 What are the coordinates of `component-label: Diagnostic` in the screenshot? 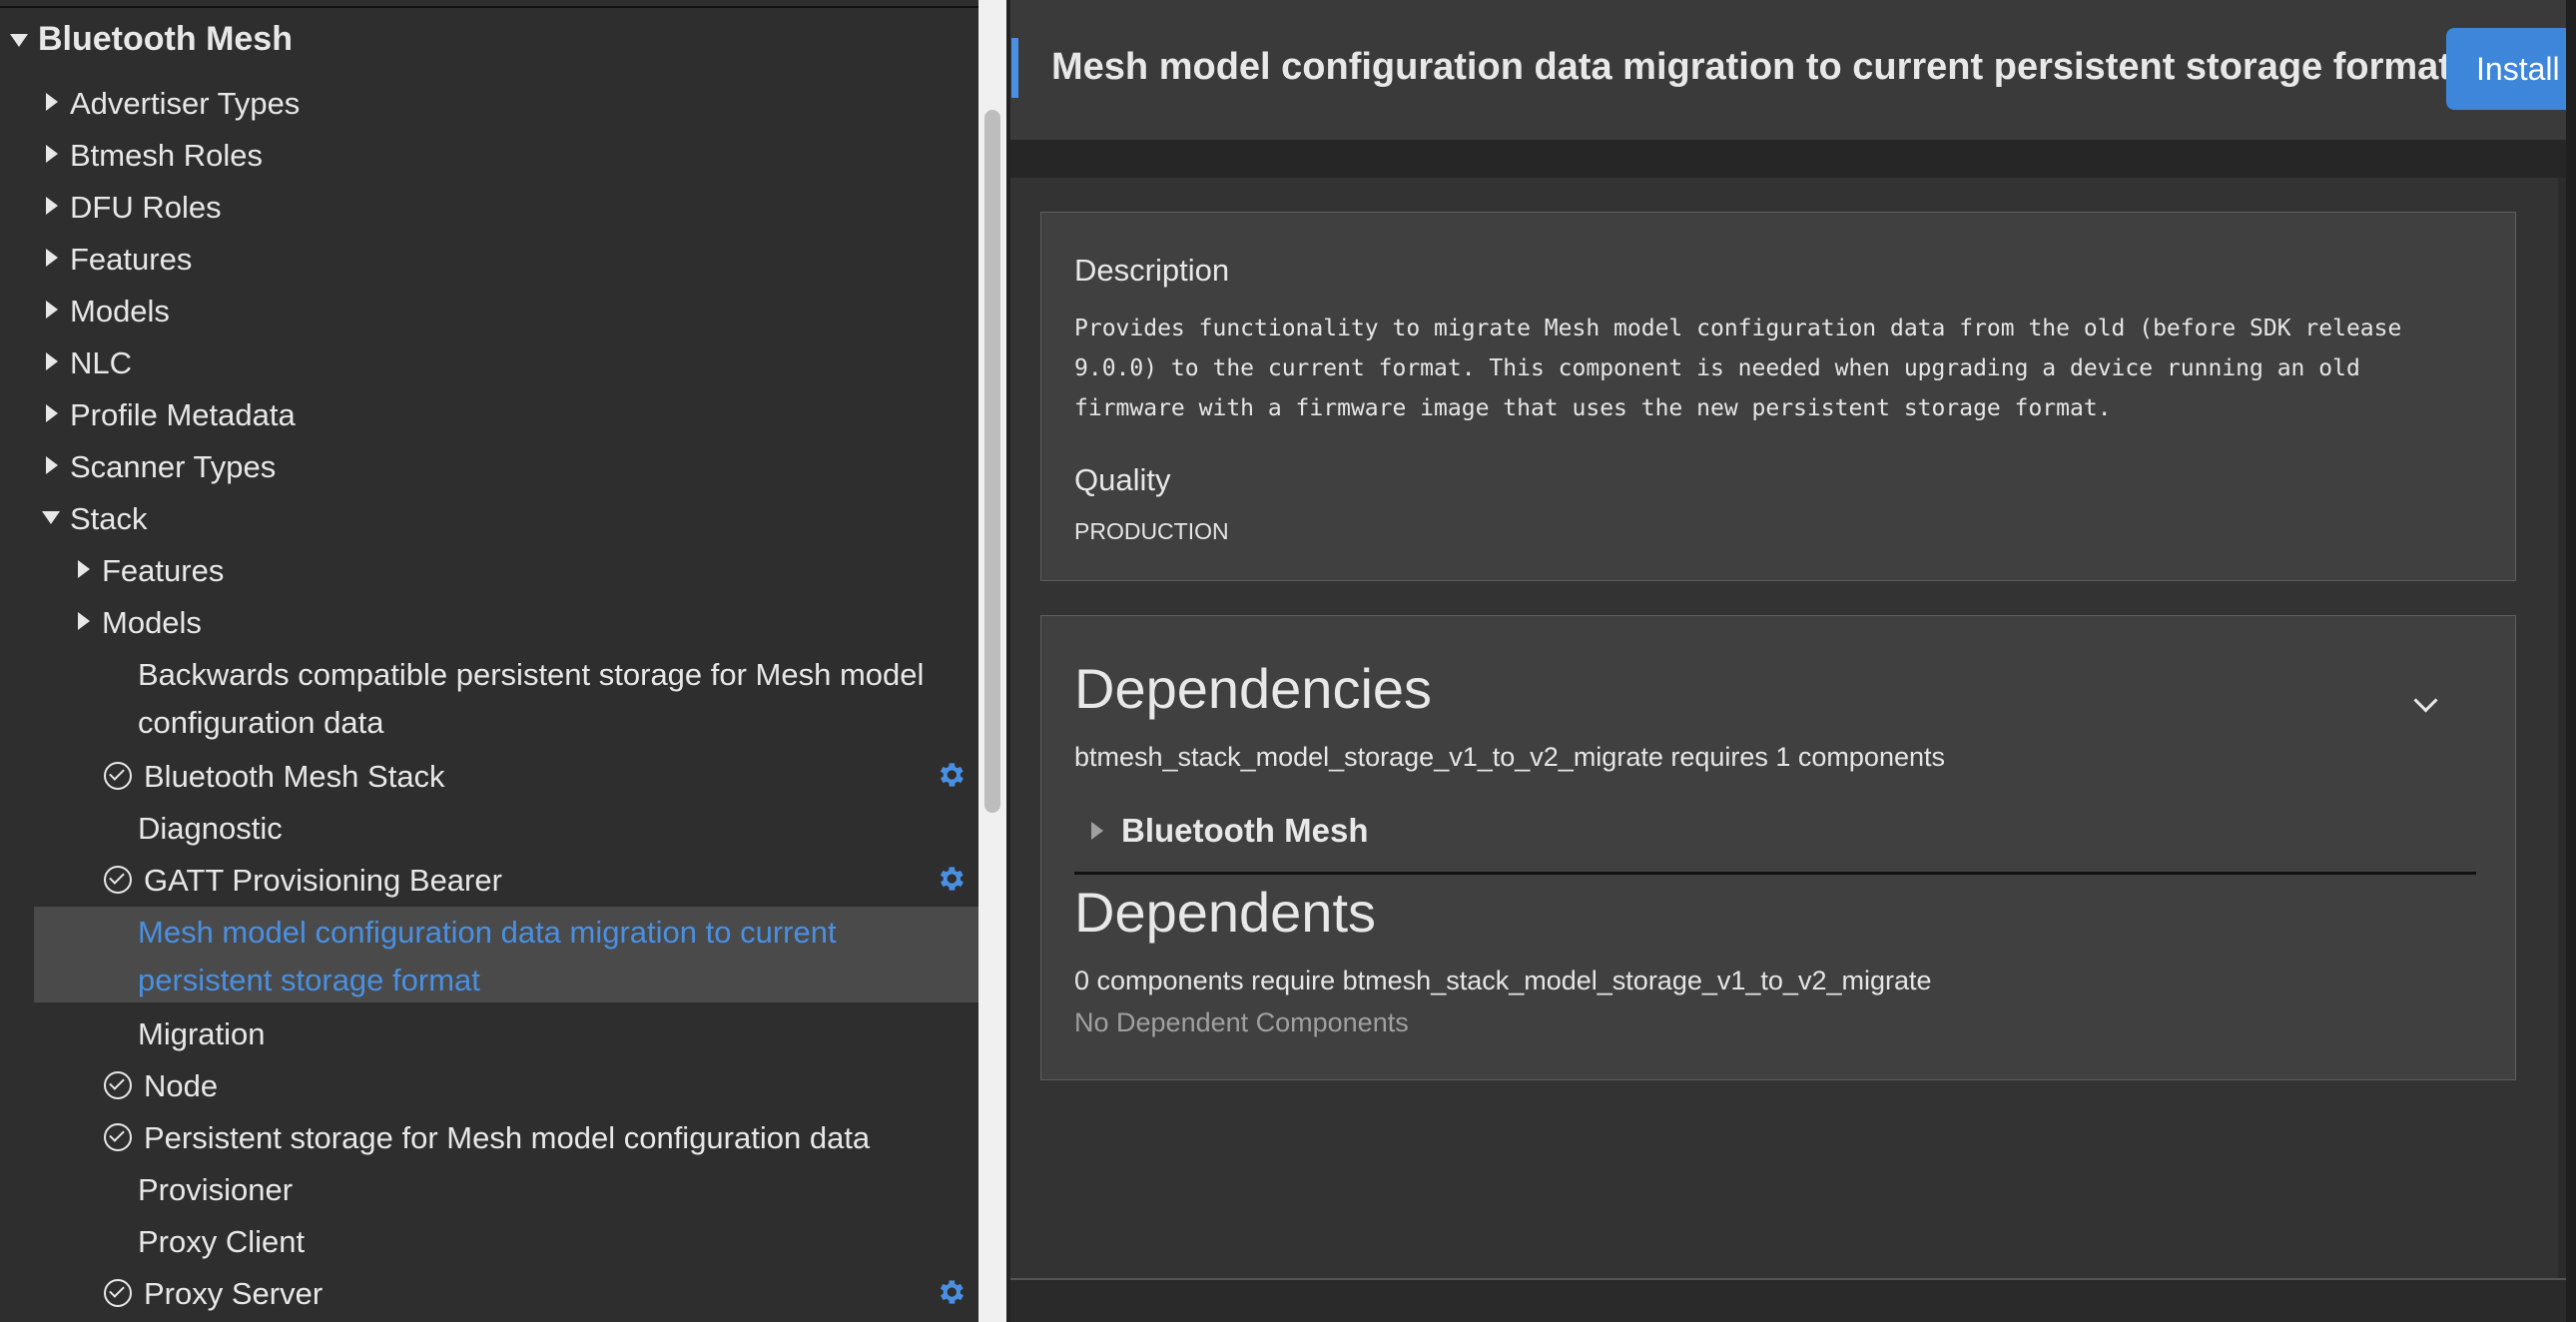 It's located at (210, 828).